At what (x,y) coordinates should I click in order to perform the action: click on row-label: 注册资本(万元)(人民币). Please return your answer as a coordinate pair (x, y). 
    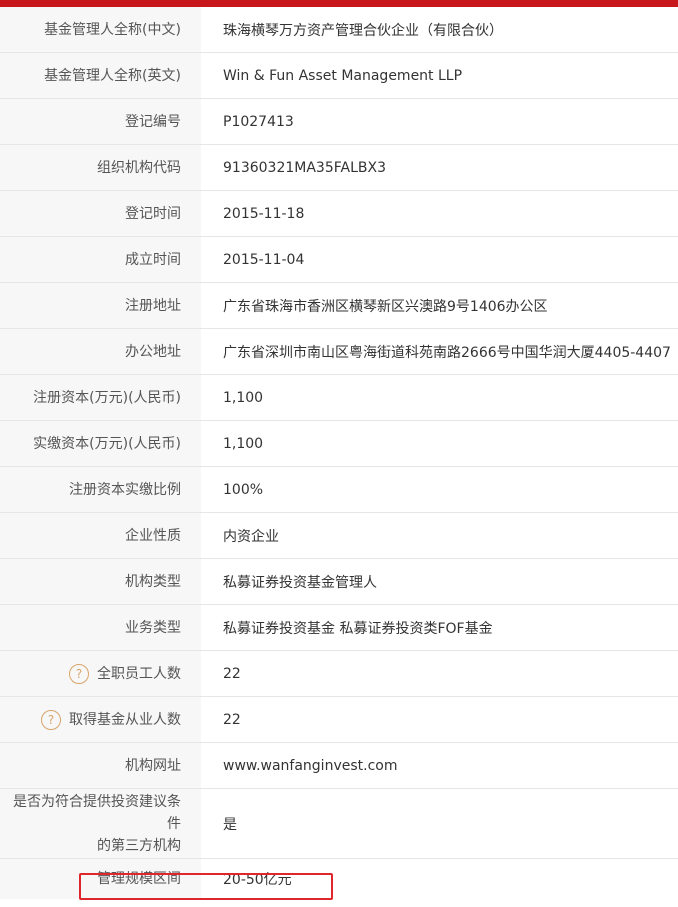
    Looking at the image, I should click on (100, 397).